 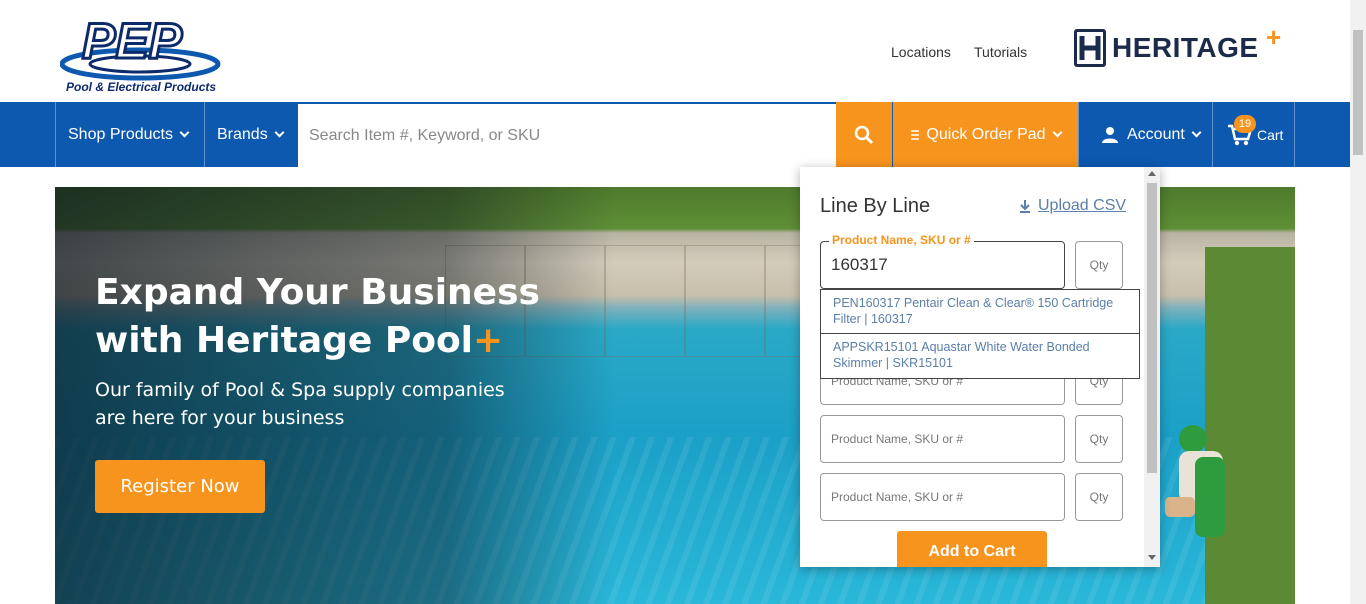 What do you see at coordinates (1110, 134) in the screenshot?
I see `user-icon` at bounding box center [1110, 134].